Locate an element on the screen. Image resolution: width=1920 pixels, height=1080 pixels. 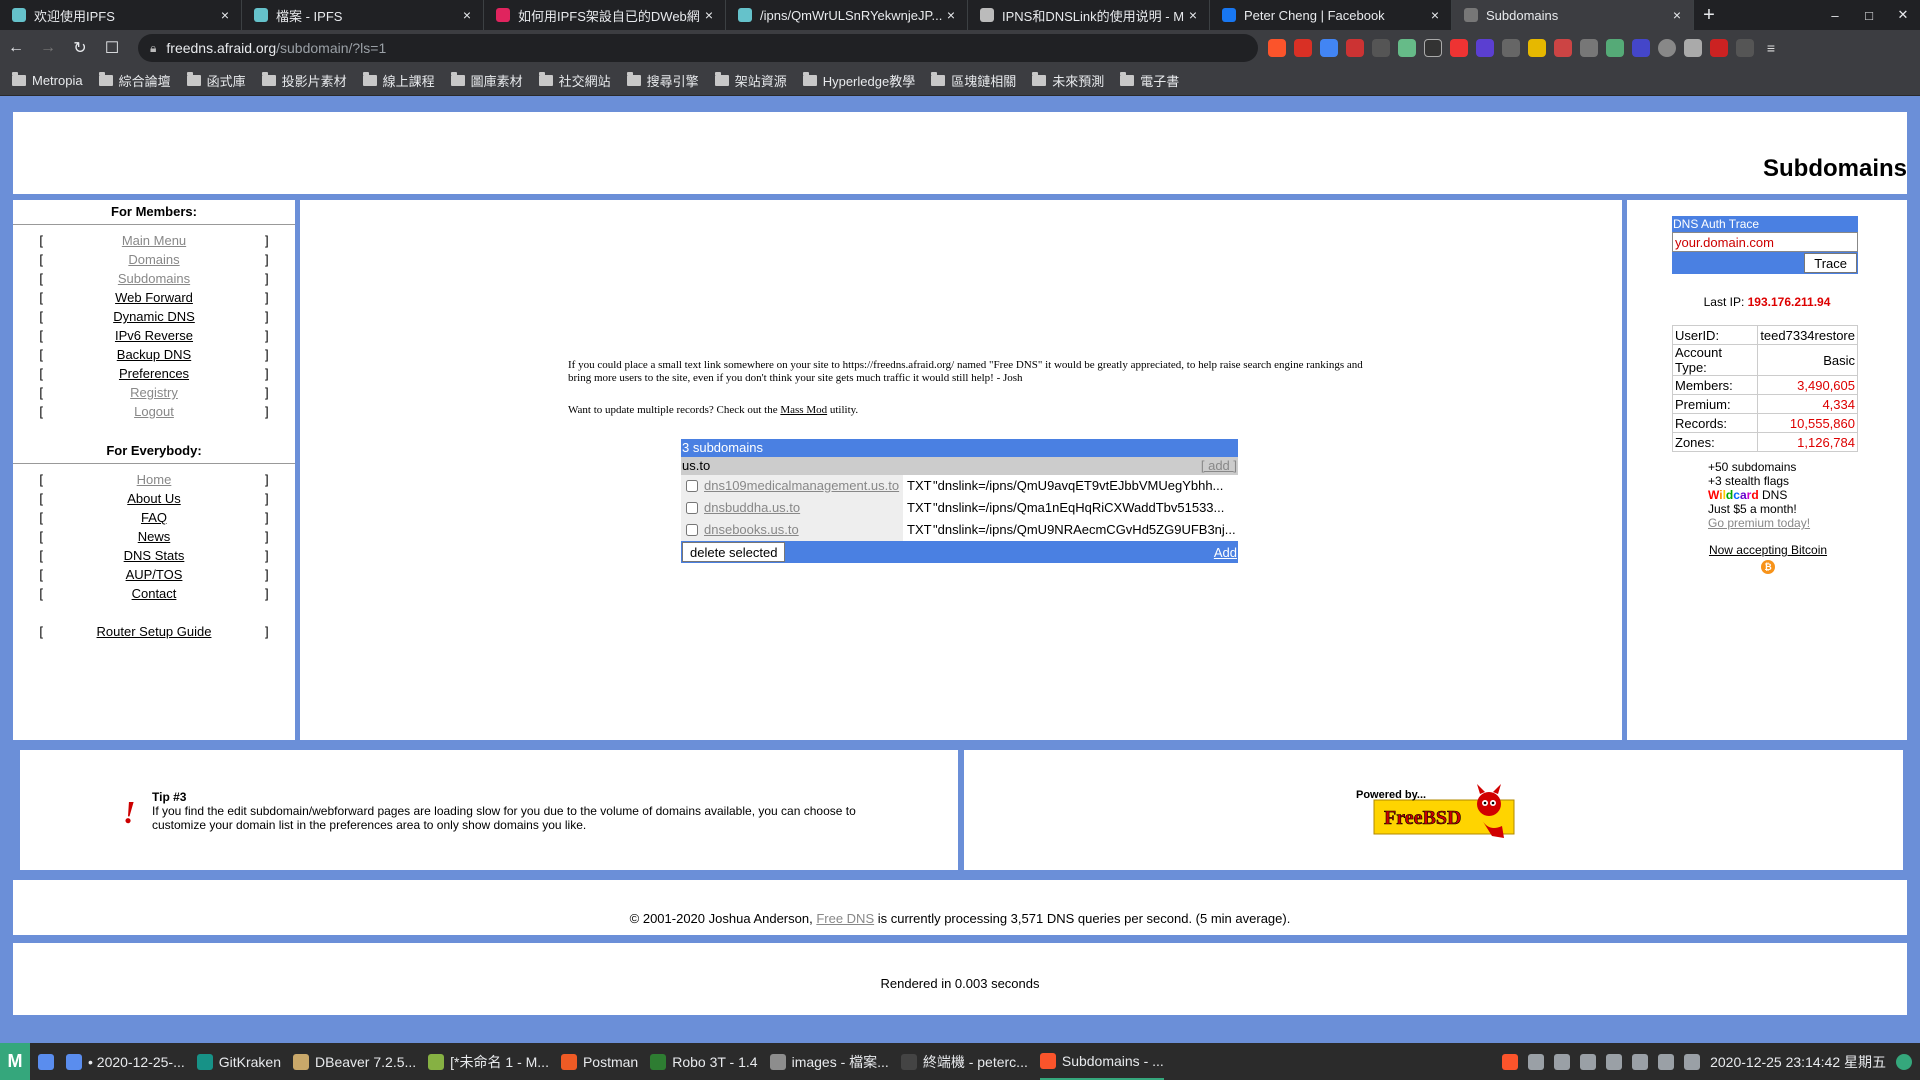
arrow-icon is located at coordinates (1589, 48).